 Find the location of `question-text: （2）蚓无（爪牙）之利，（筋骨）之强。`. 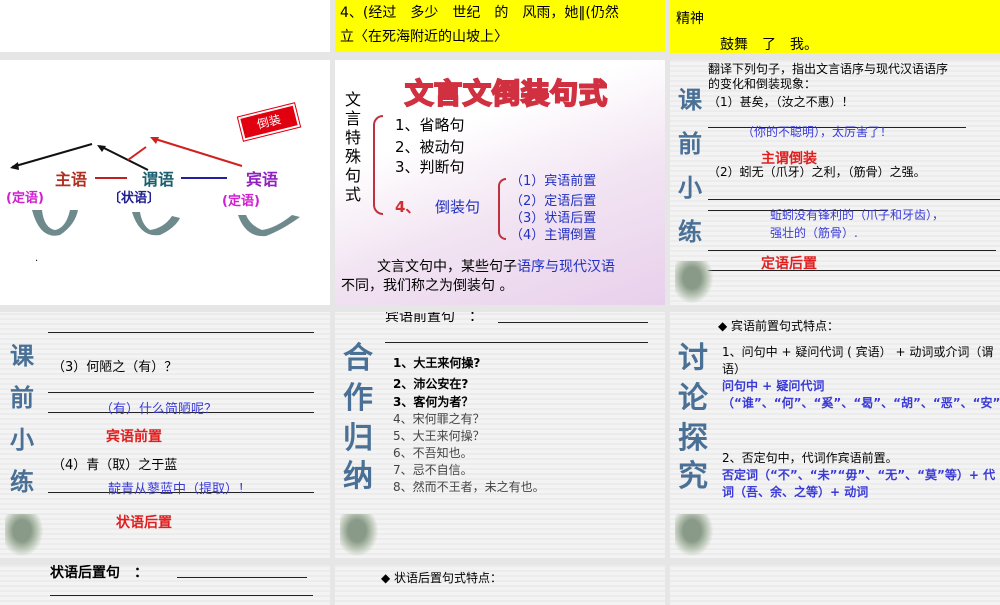

question-text: （2）蚓无（爪牙）之利，（筋骨）之强。 is located at coordinates (817, 172).